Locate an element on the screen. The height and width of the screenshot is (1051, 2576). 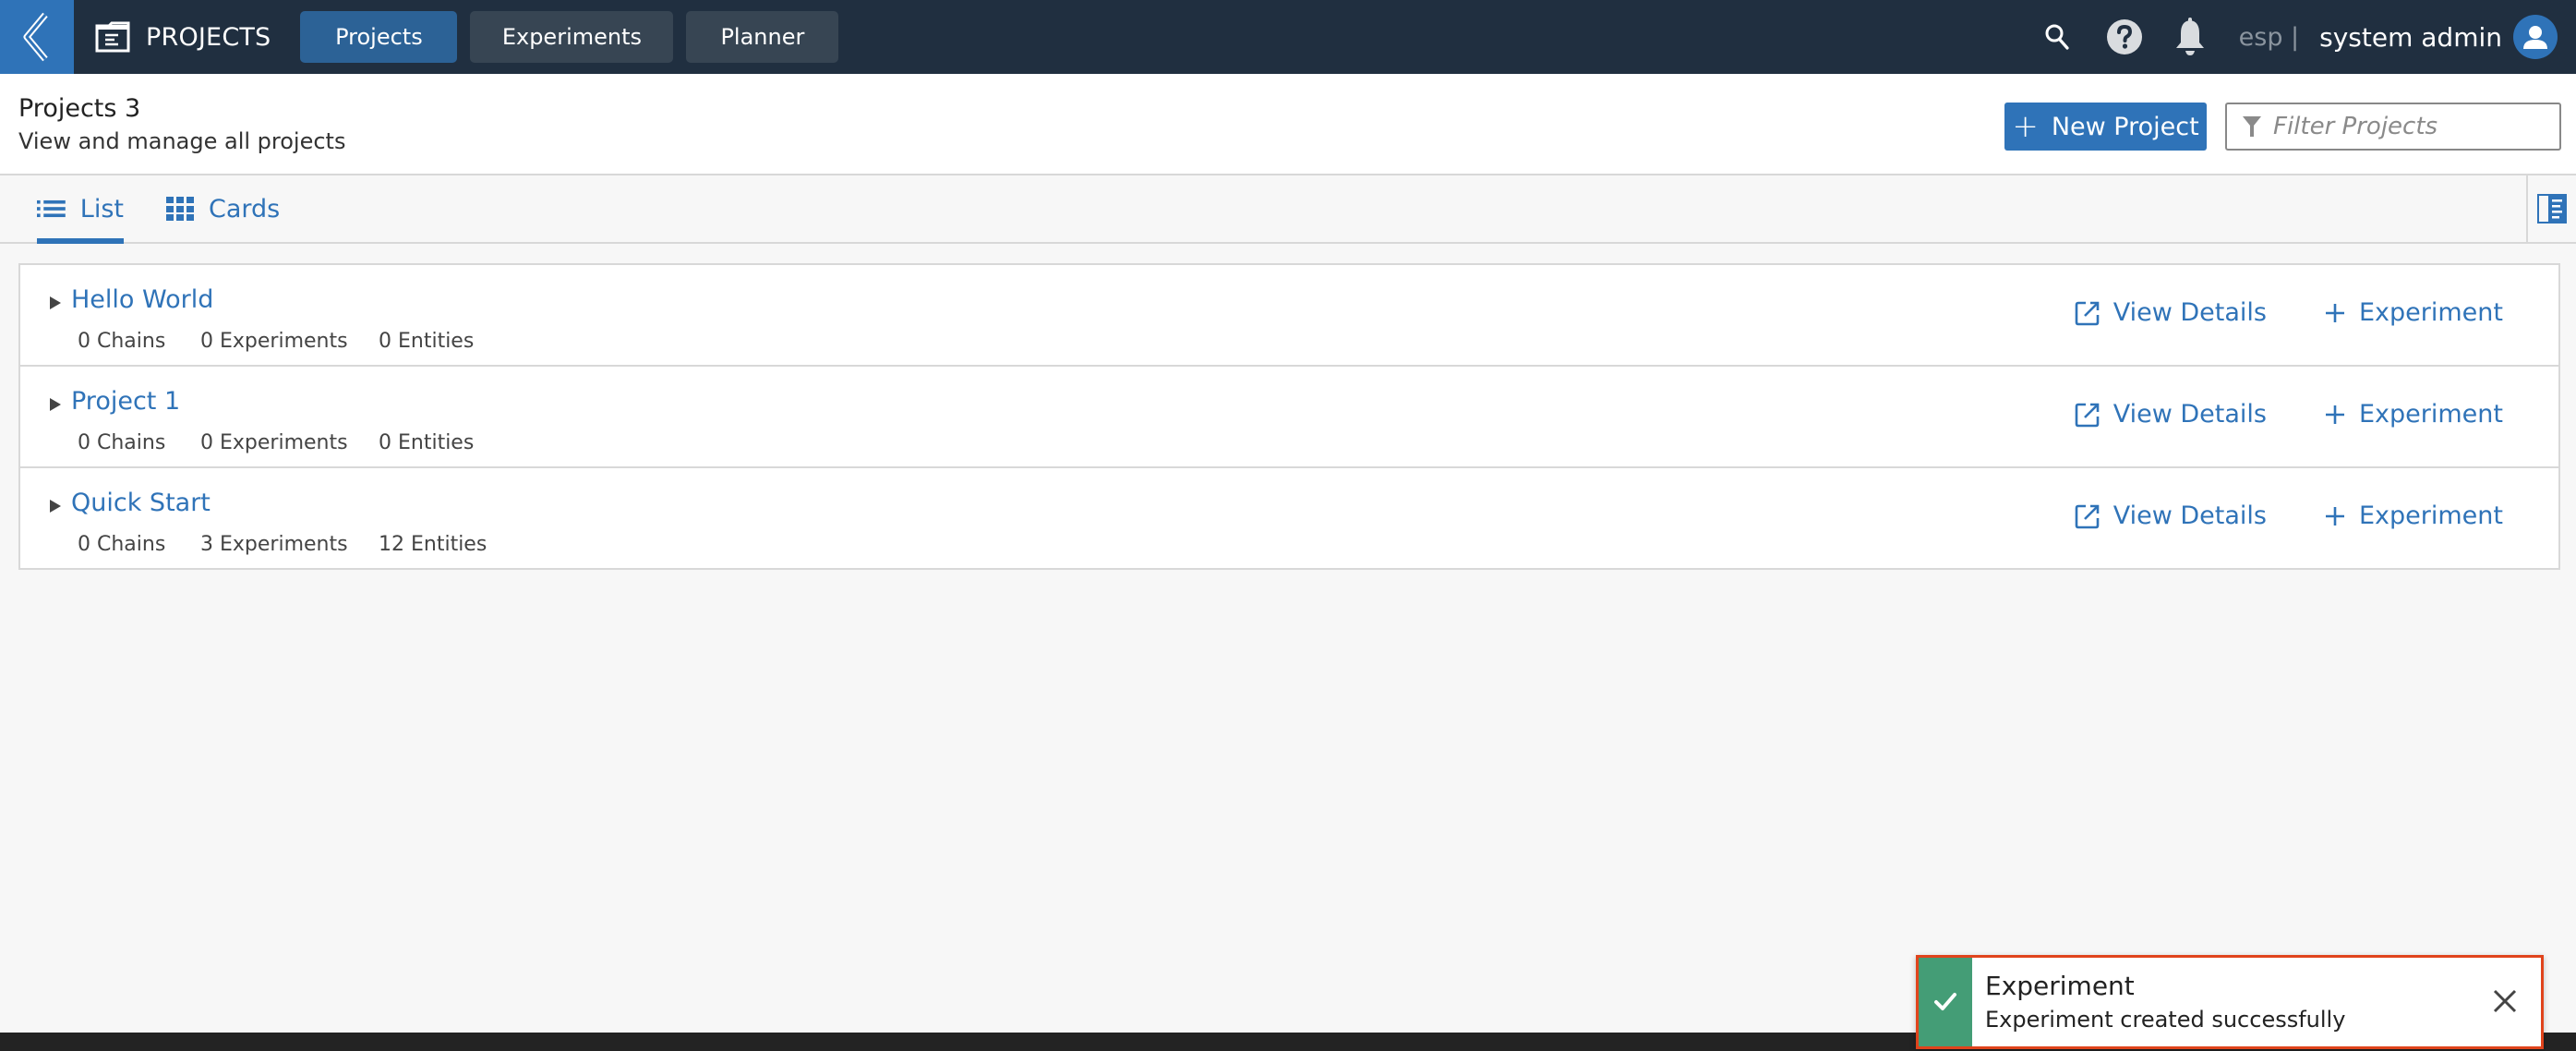
entities-count: 12 Entities is located at coordinates (433, 544).